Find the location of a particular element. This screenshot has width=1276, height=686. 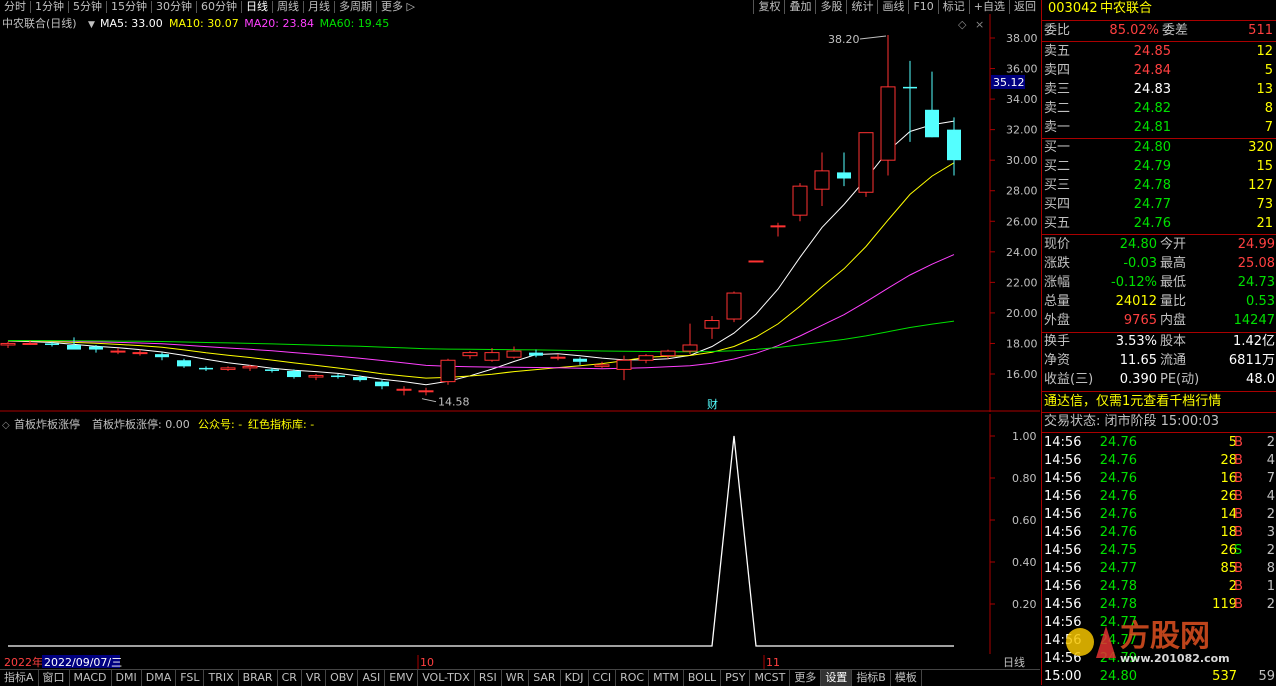

tab-21: BOLL is located at coordinates (703, 678).